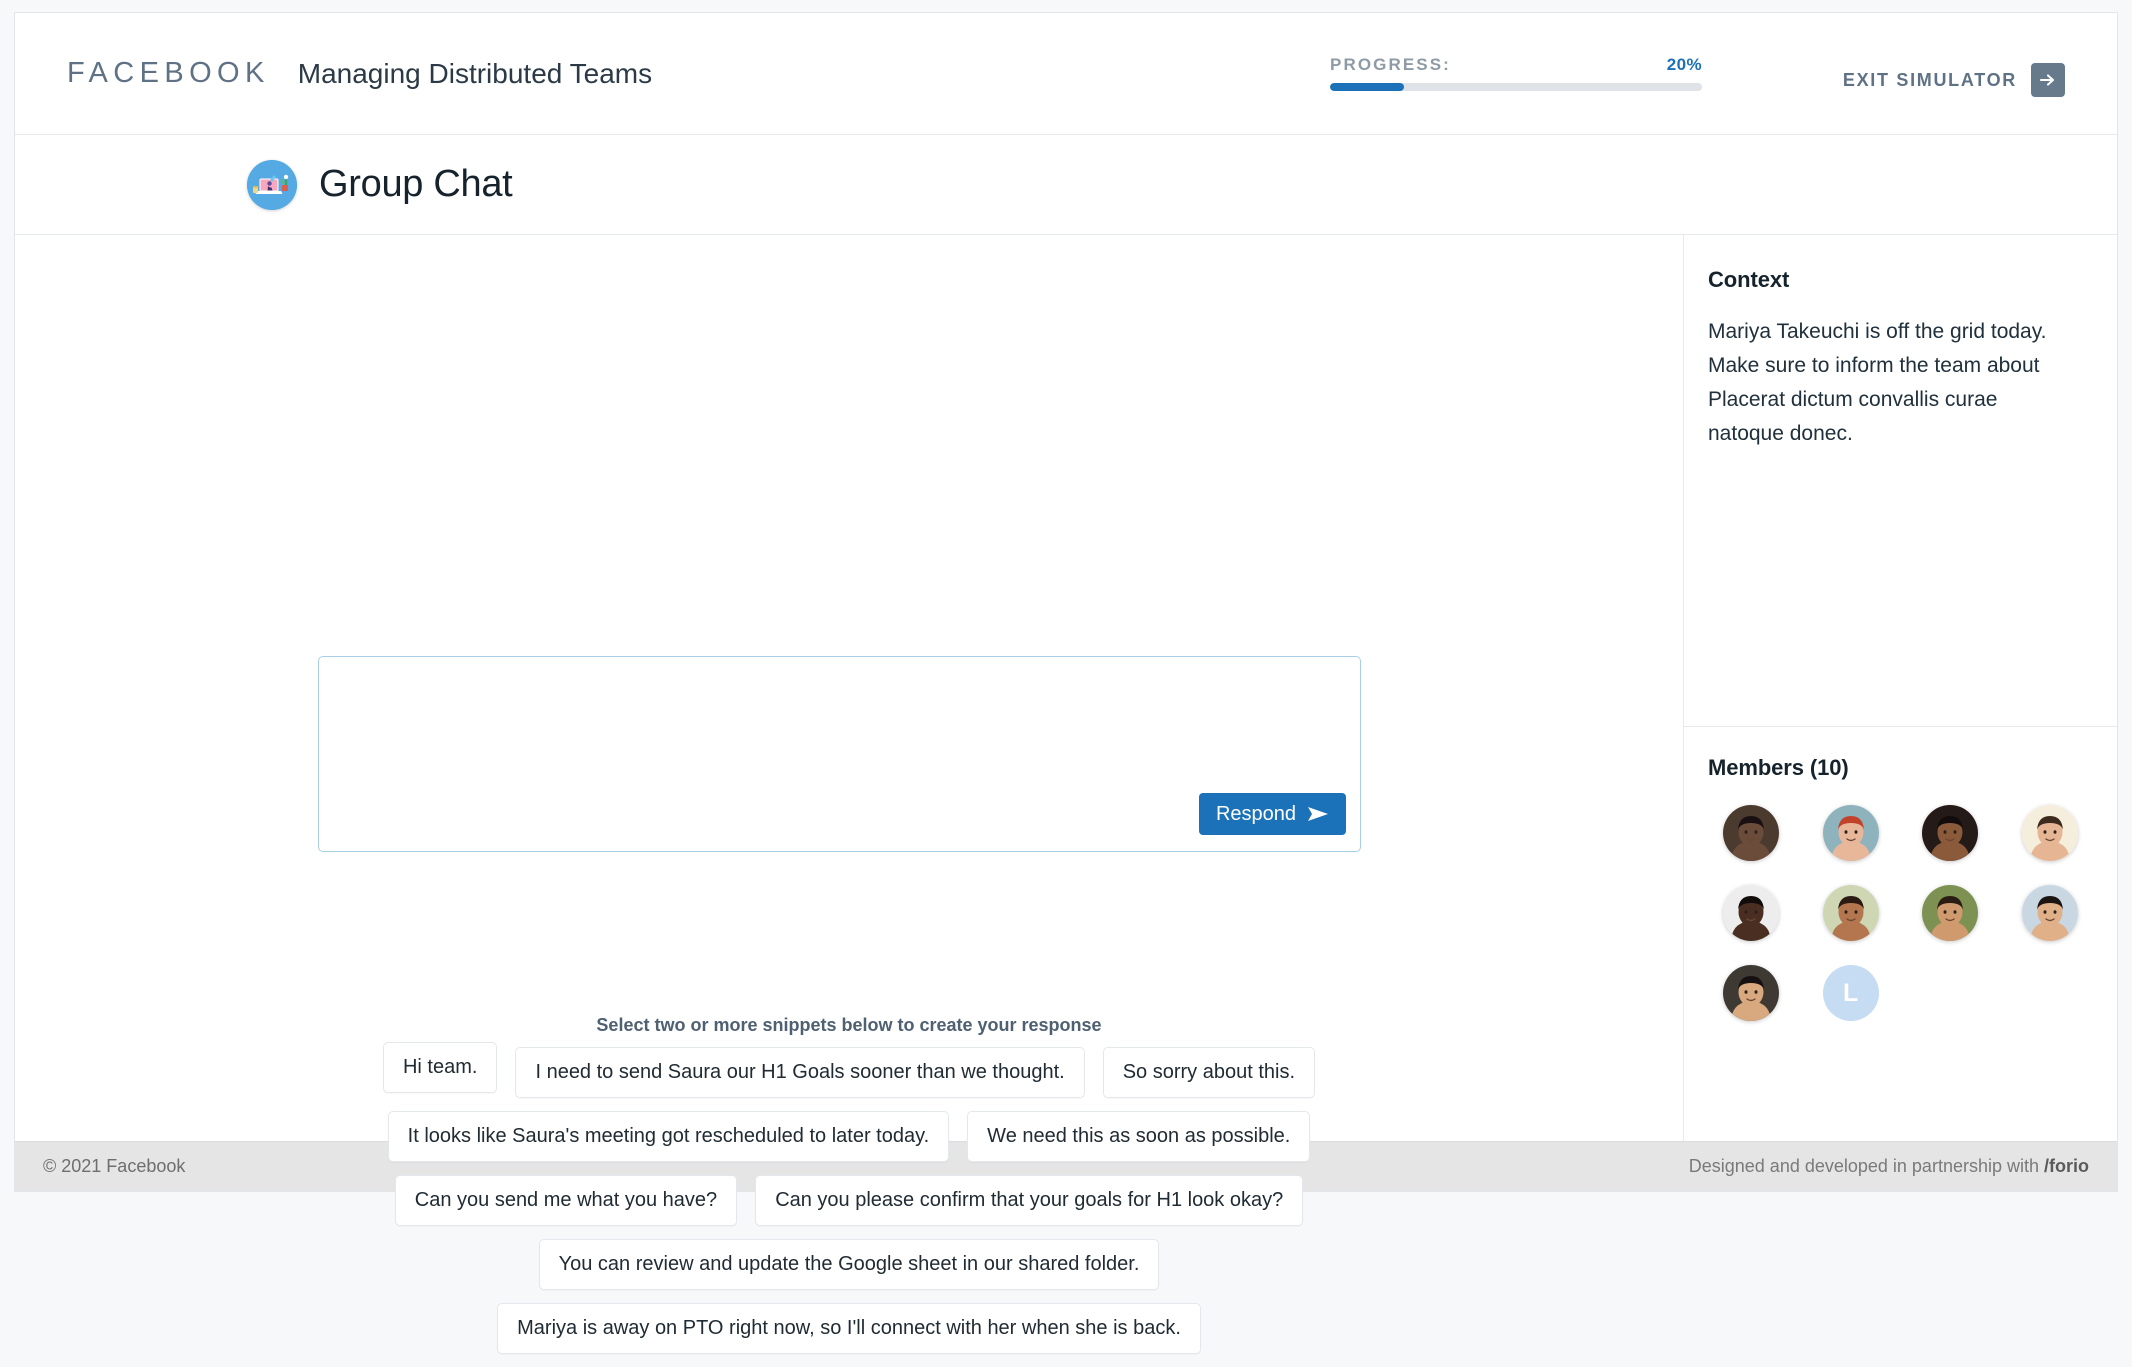 The height and width of the screenshot is (1367, 2132). I want to click on context-heading: Context, so click(1749, 279).